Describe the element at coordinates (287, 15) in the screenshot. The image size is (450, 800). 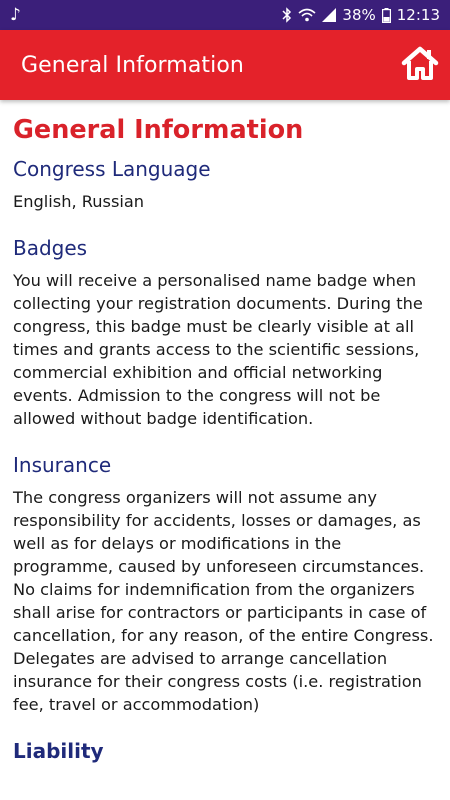
I see `bluetooth-icon` at that location.